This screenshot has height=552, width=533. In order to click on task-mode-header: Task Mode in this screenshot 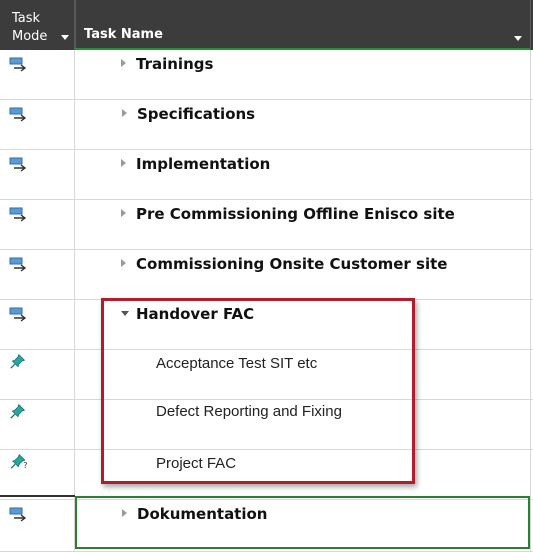, I will do `click(37, 25)`.